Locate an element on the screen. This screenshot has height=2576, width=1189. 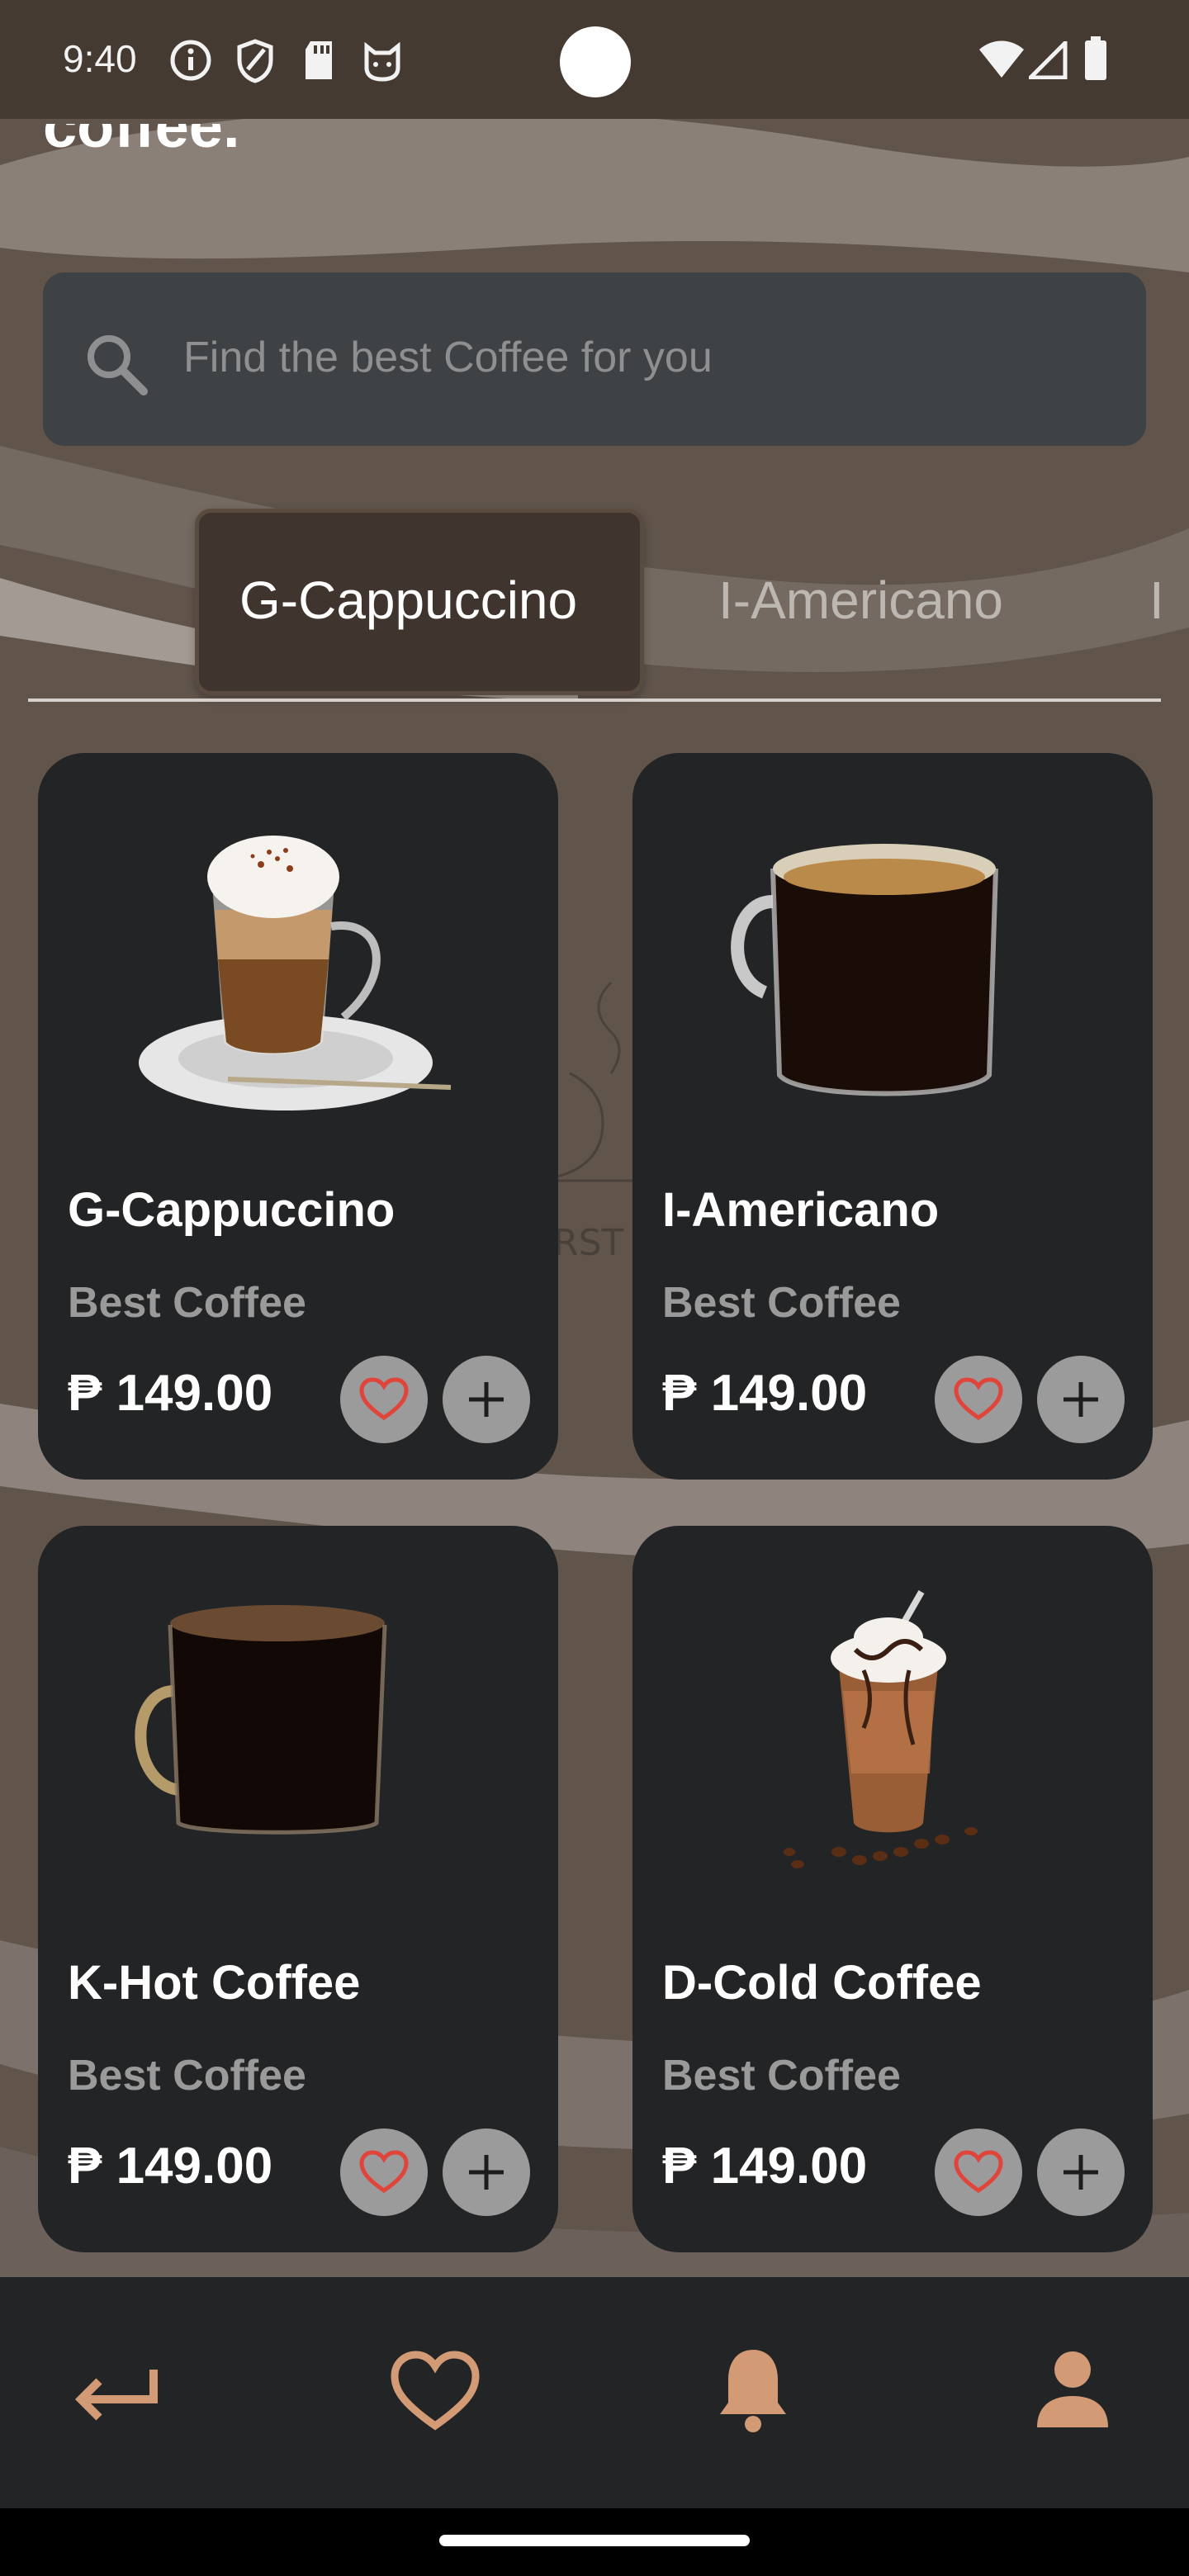
bottom-navigation is located at coordinates (594, 2392).